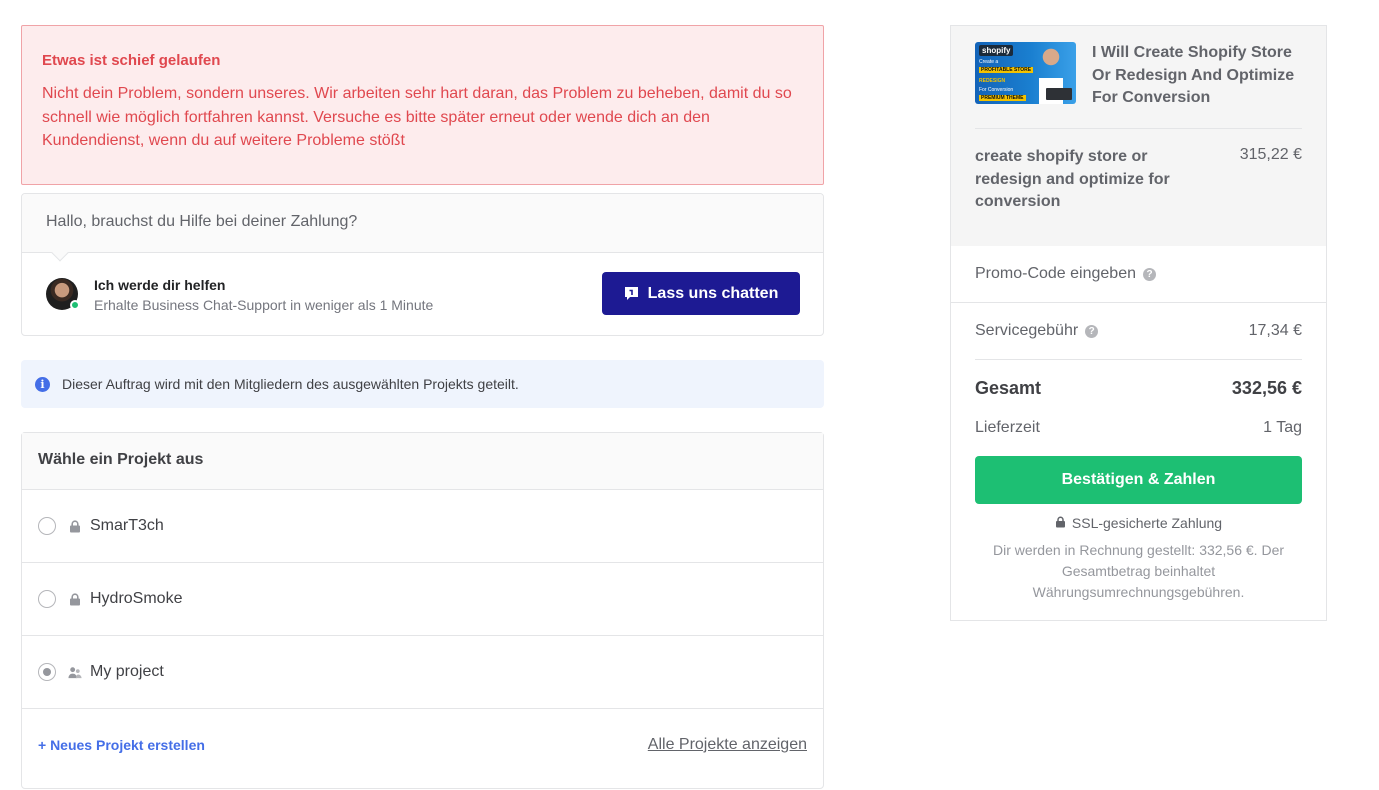 The height and width of the screenshot is (790, 1379). I want to click on project-radio-selected, so click(47, 672).